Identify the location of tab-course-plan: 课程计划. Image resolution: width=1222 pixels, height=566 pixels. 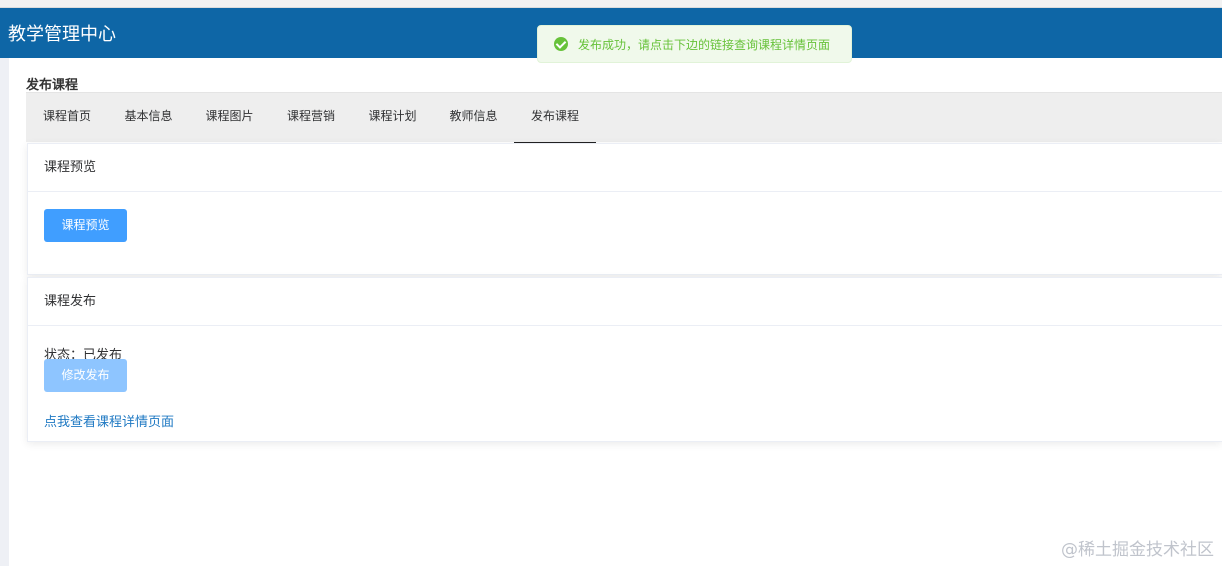
(392, 117).